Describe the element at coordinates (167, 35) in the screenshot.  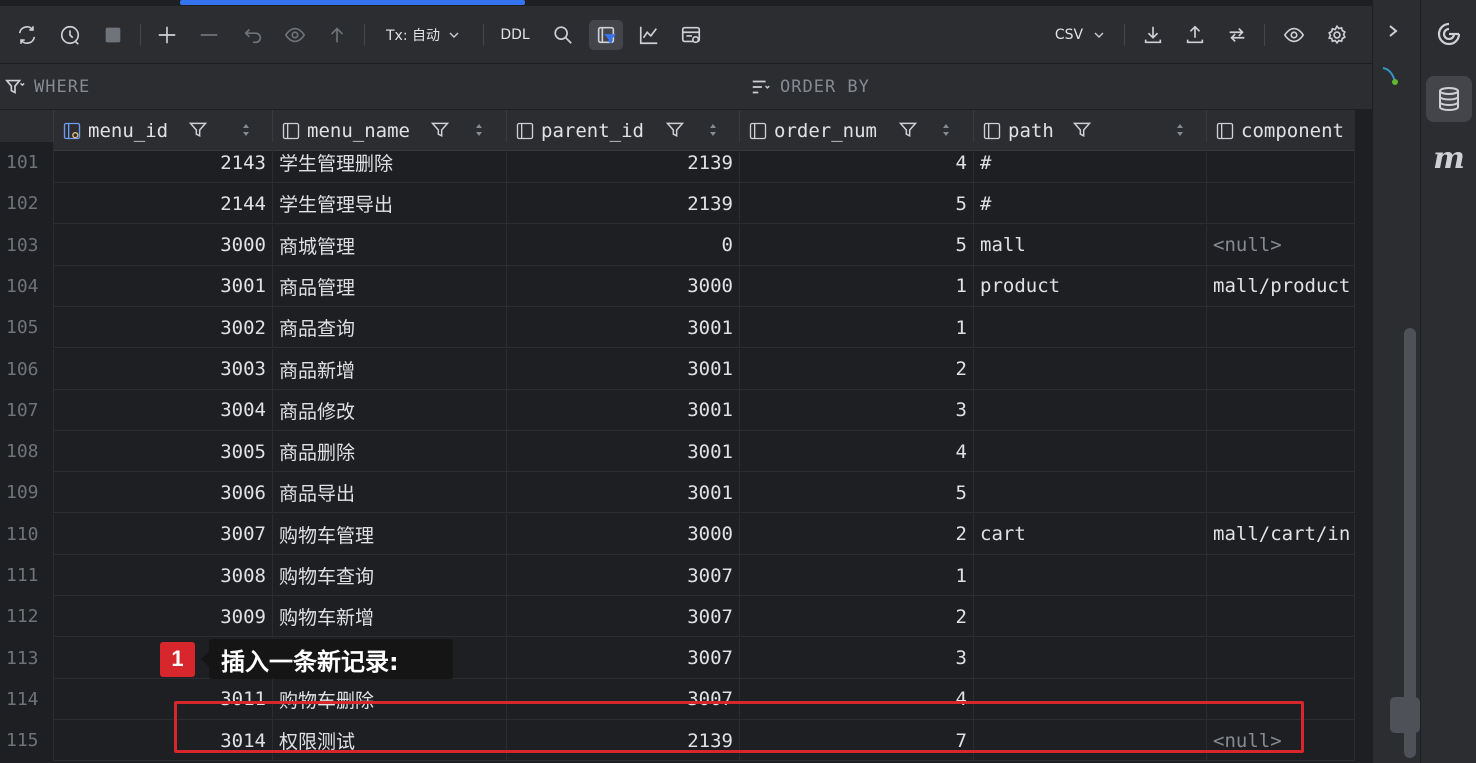
I see `add-row-icon` at that location.